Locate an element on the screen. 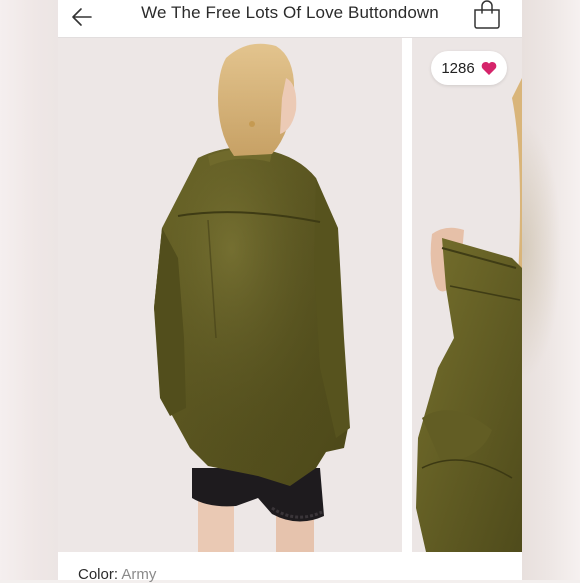 This screenshot has height=583, width=580. top-bar: We The Free Lots Of Love Buttondown is located at coordinates (290, 19).